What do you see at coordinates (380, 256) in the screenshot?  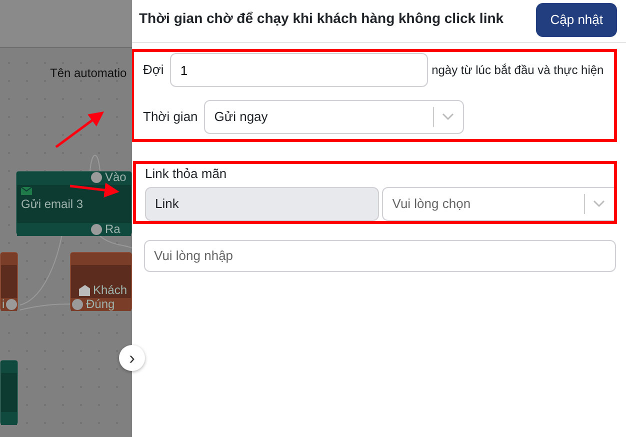 I see `text-input: Vui lòng nhập` at bounding box center [380, 256].